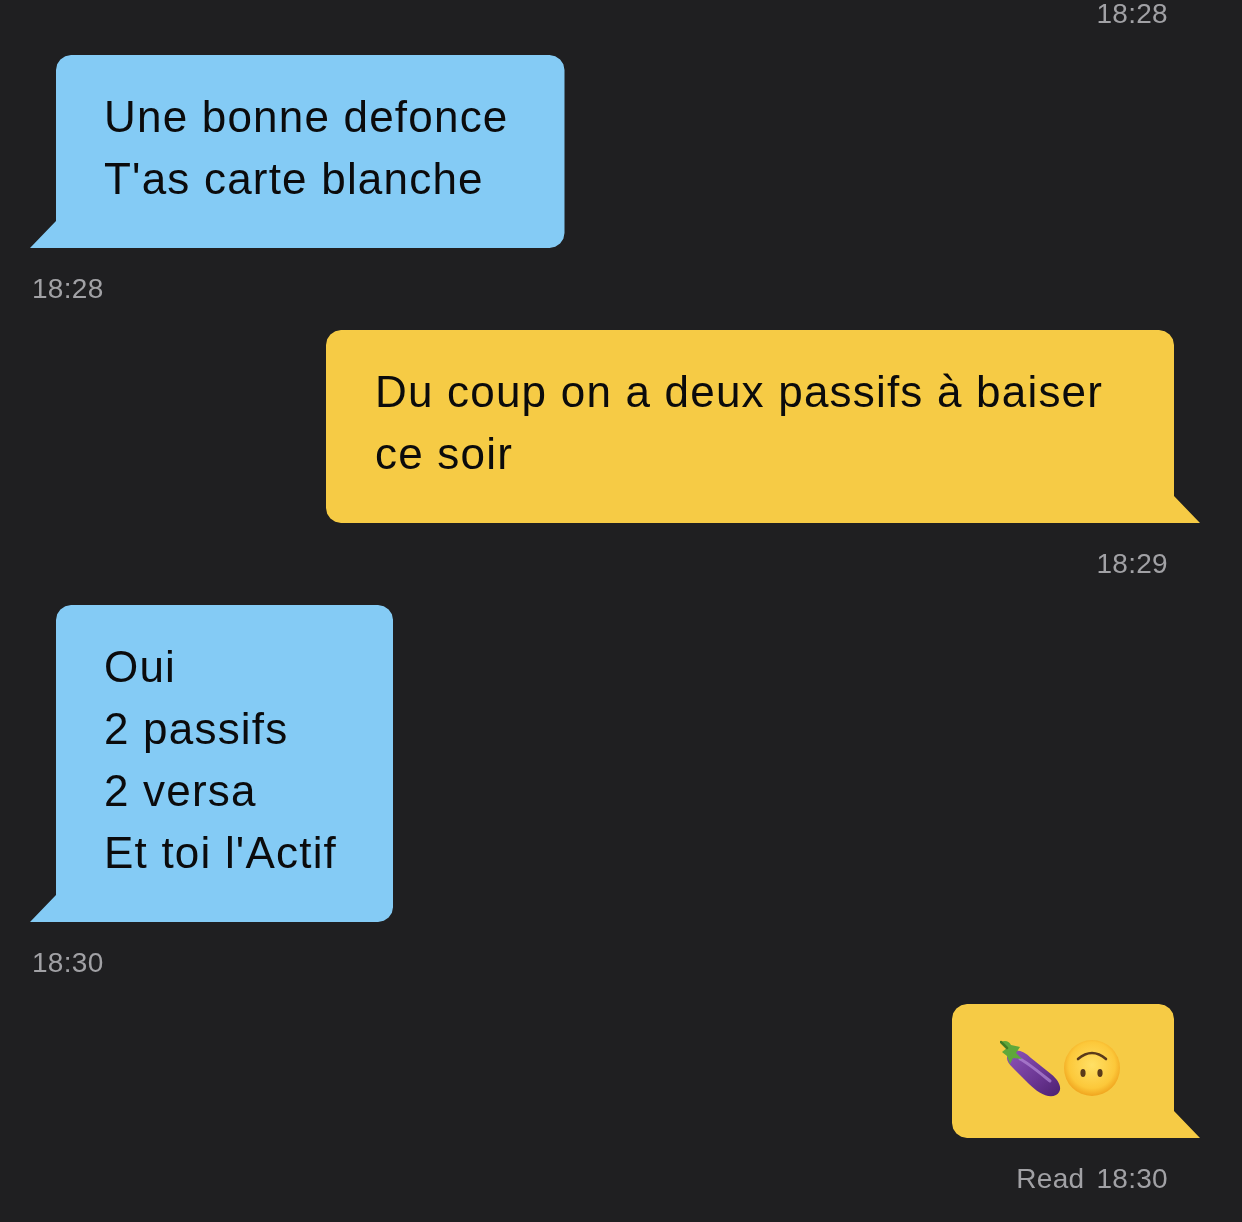  I want to click on read-receipt: Read, so click(1050, 1179).